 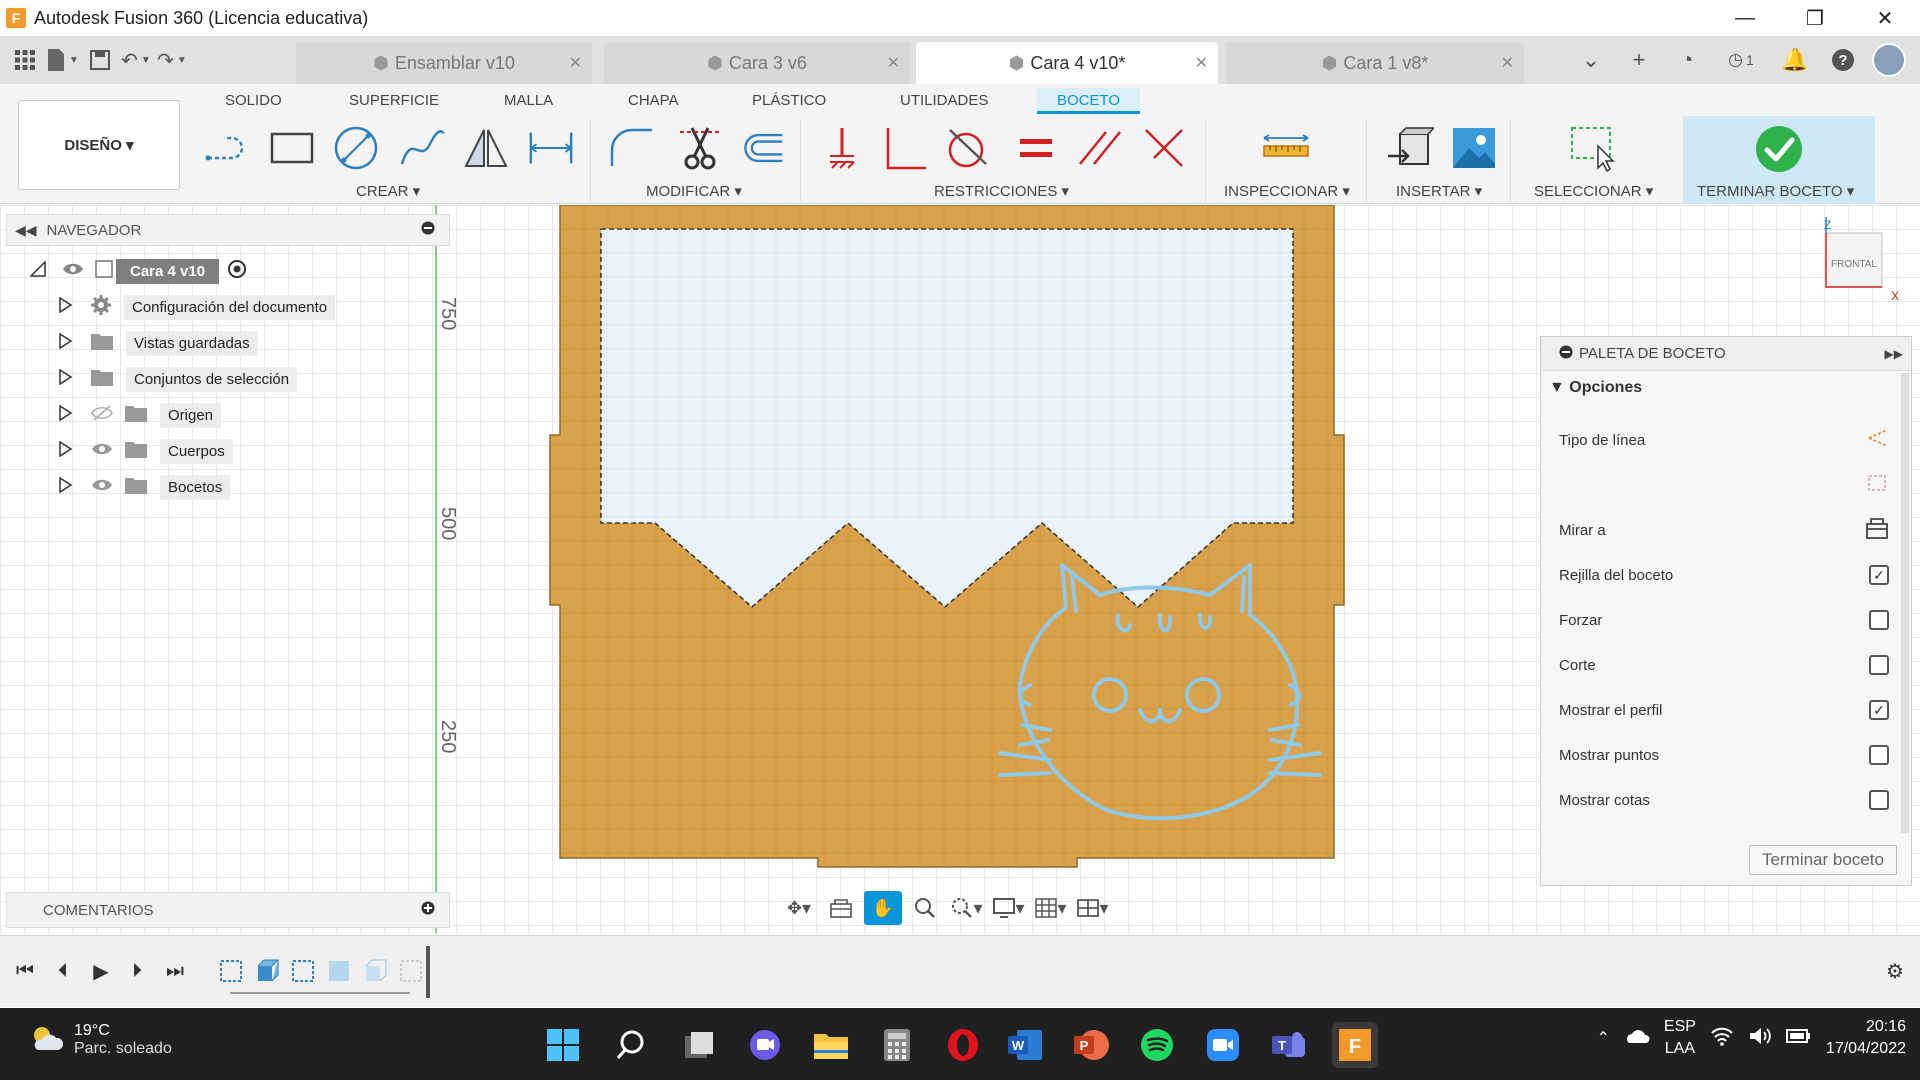 I want to click on measure-ruler-icon, so click(x=1286, y=148).